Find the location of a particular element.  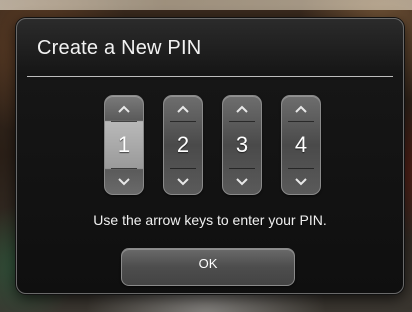

title-divider is located at coordinates (210, 76).